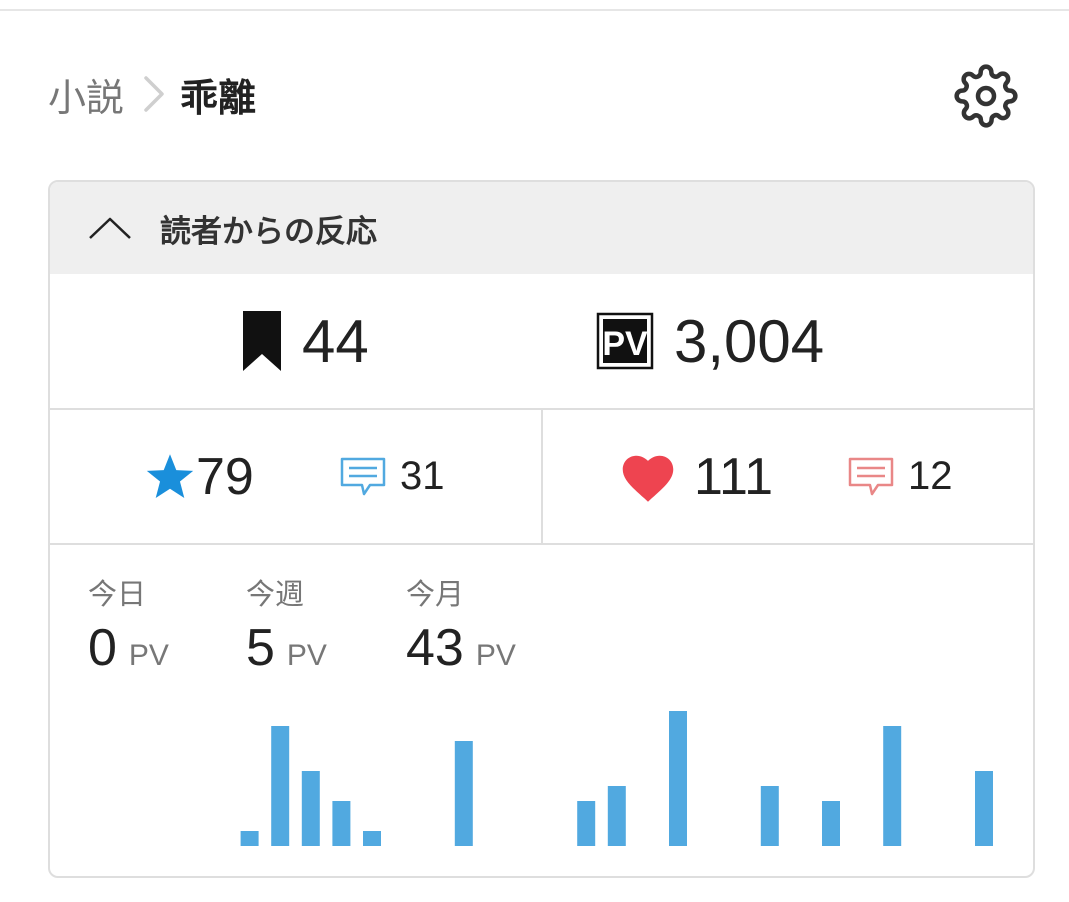  I want to click on pv-today-value: 0, so click(102, 648).